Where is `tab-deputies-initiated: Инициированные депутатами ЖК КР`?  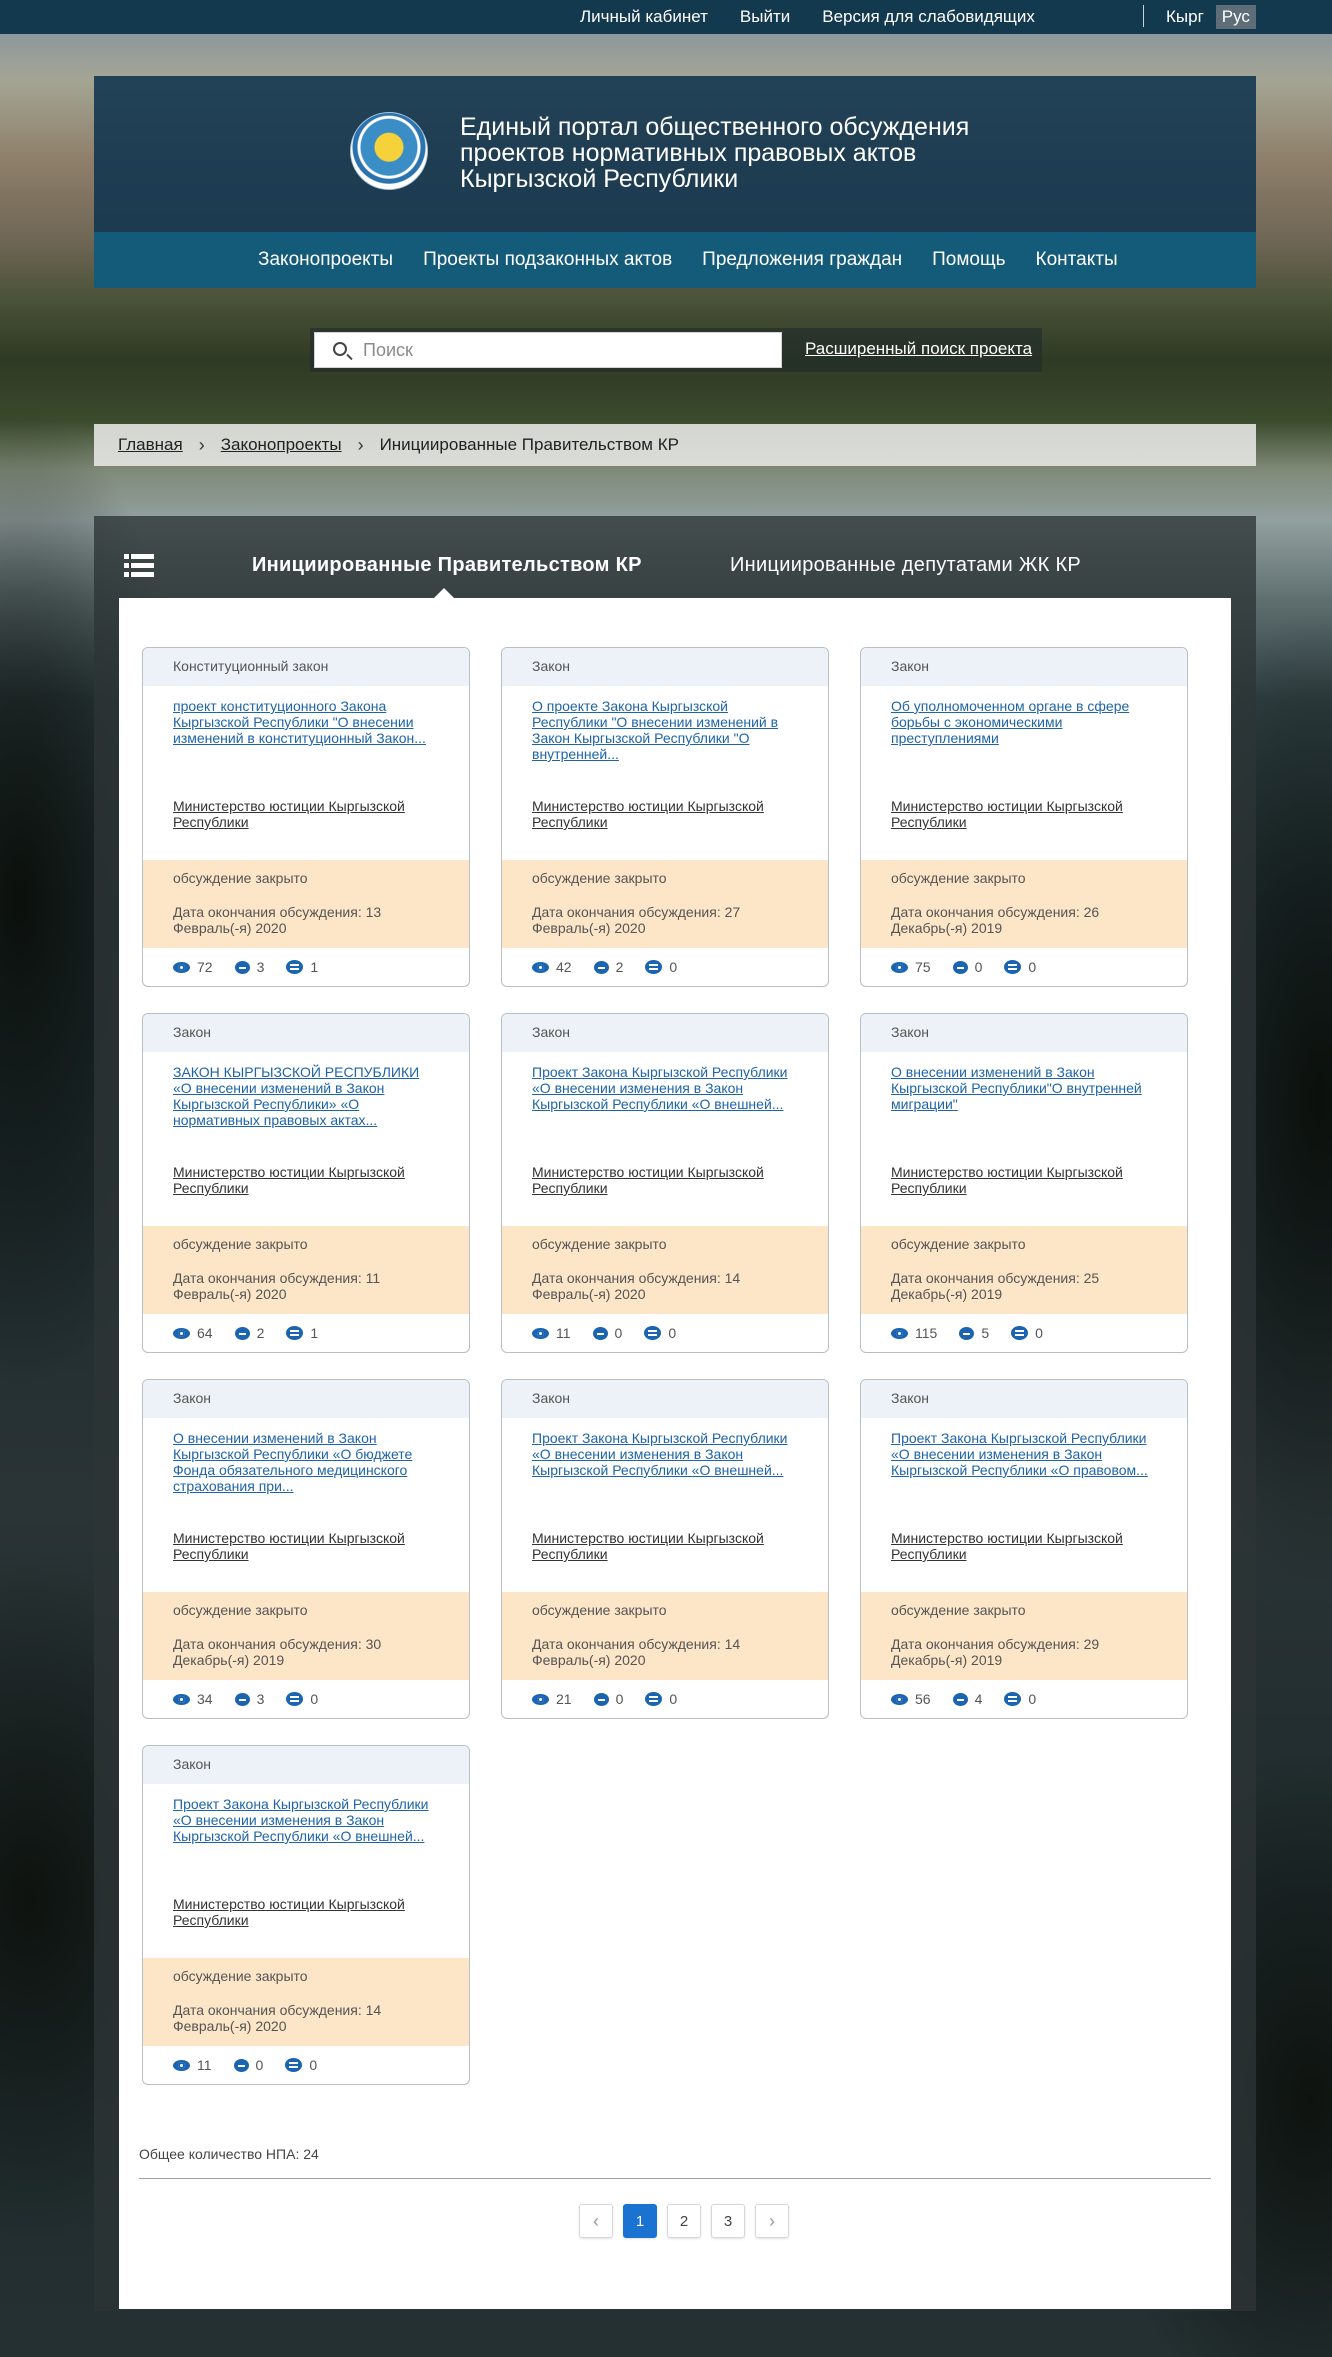
tab-deputies-initiated: Инициированные депутатами ЖК КР is located at coordinates (905, 565).